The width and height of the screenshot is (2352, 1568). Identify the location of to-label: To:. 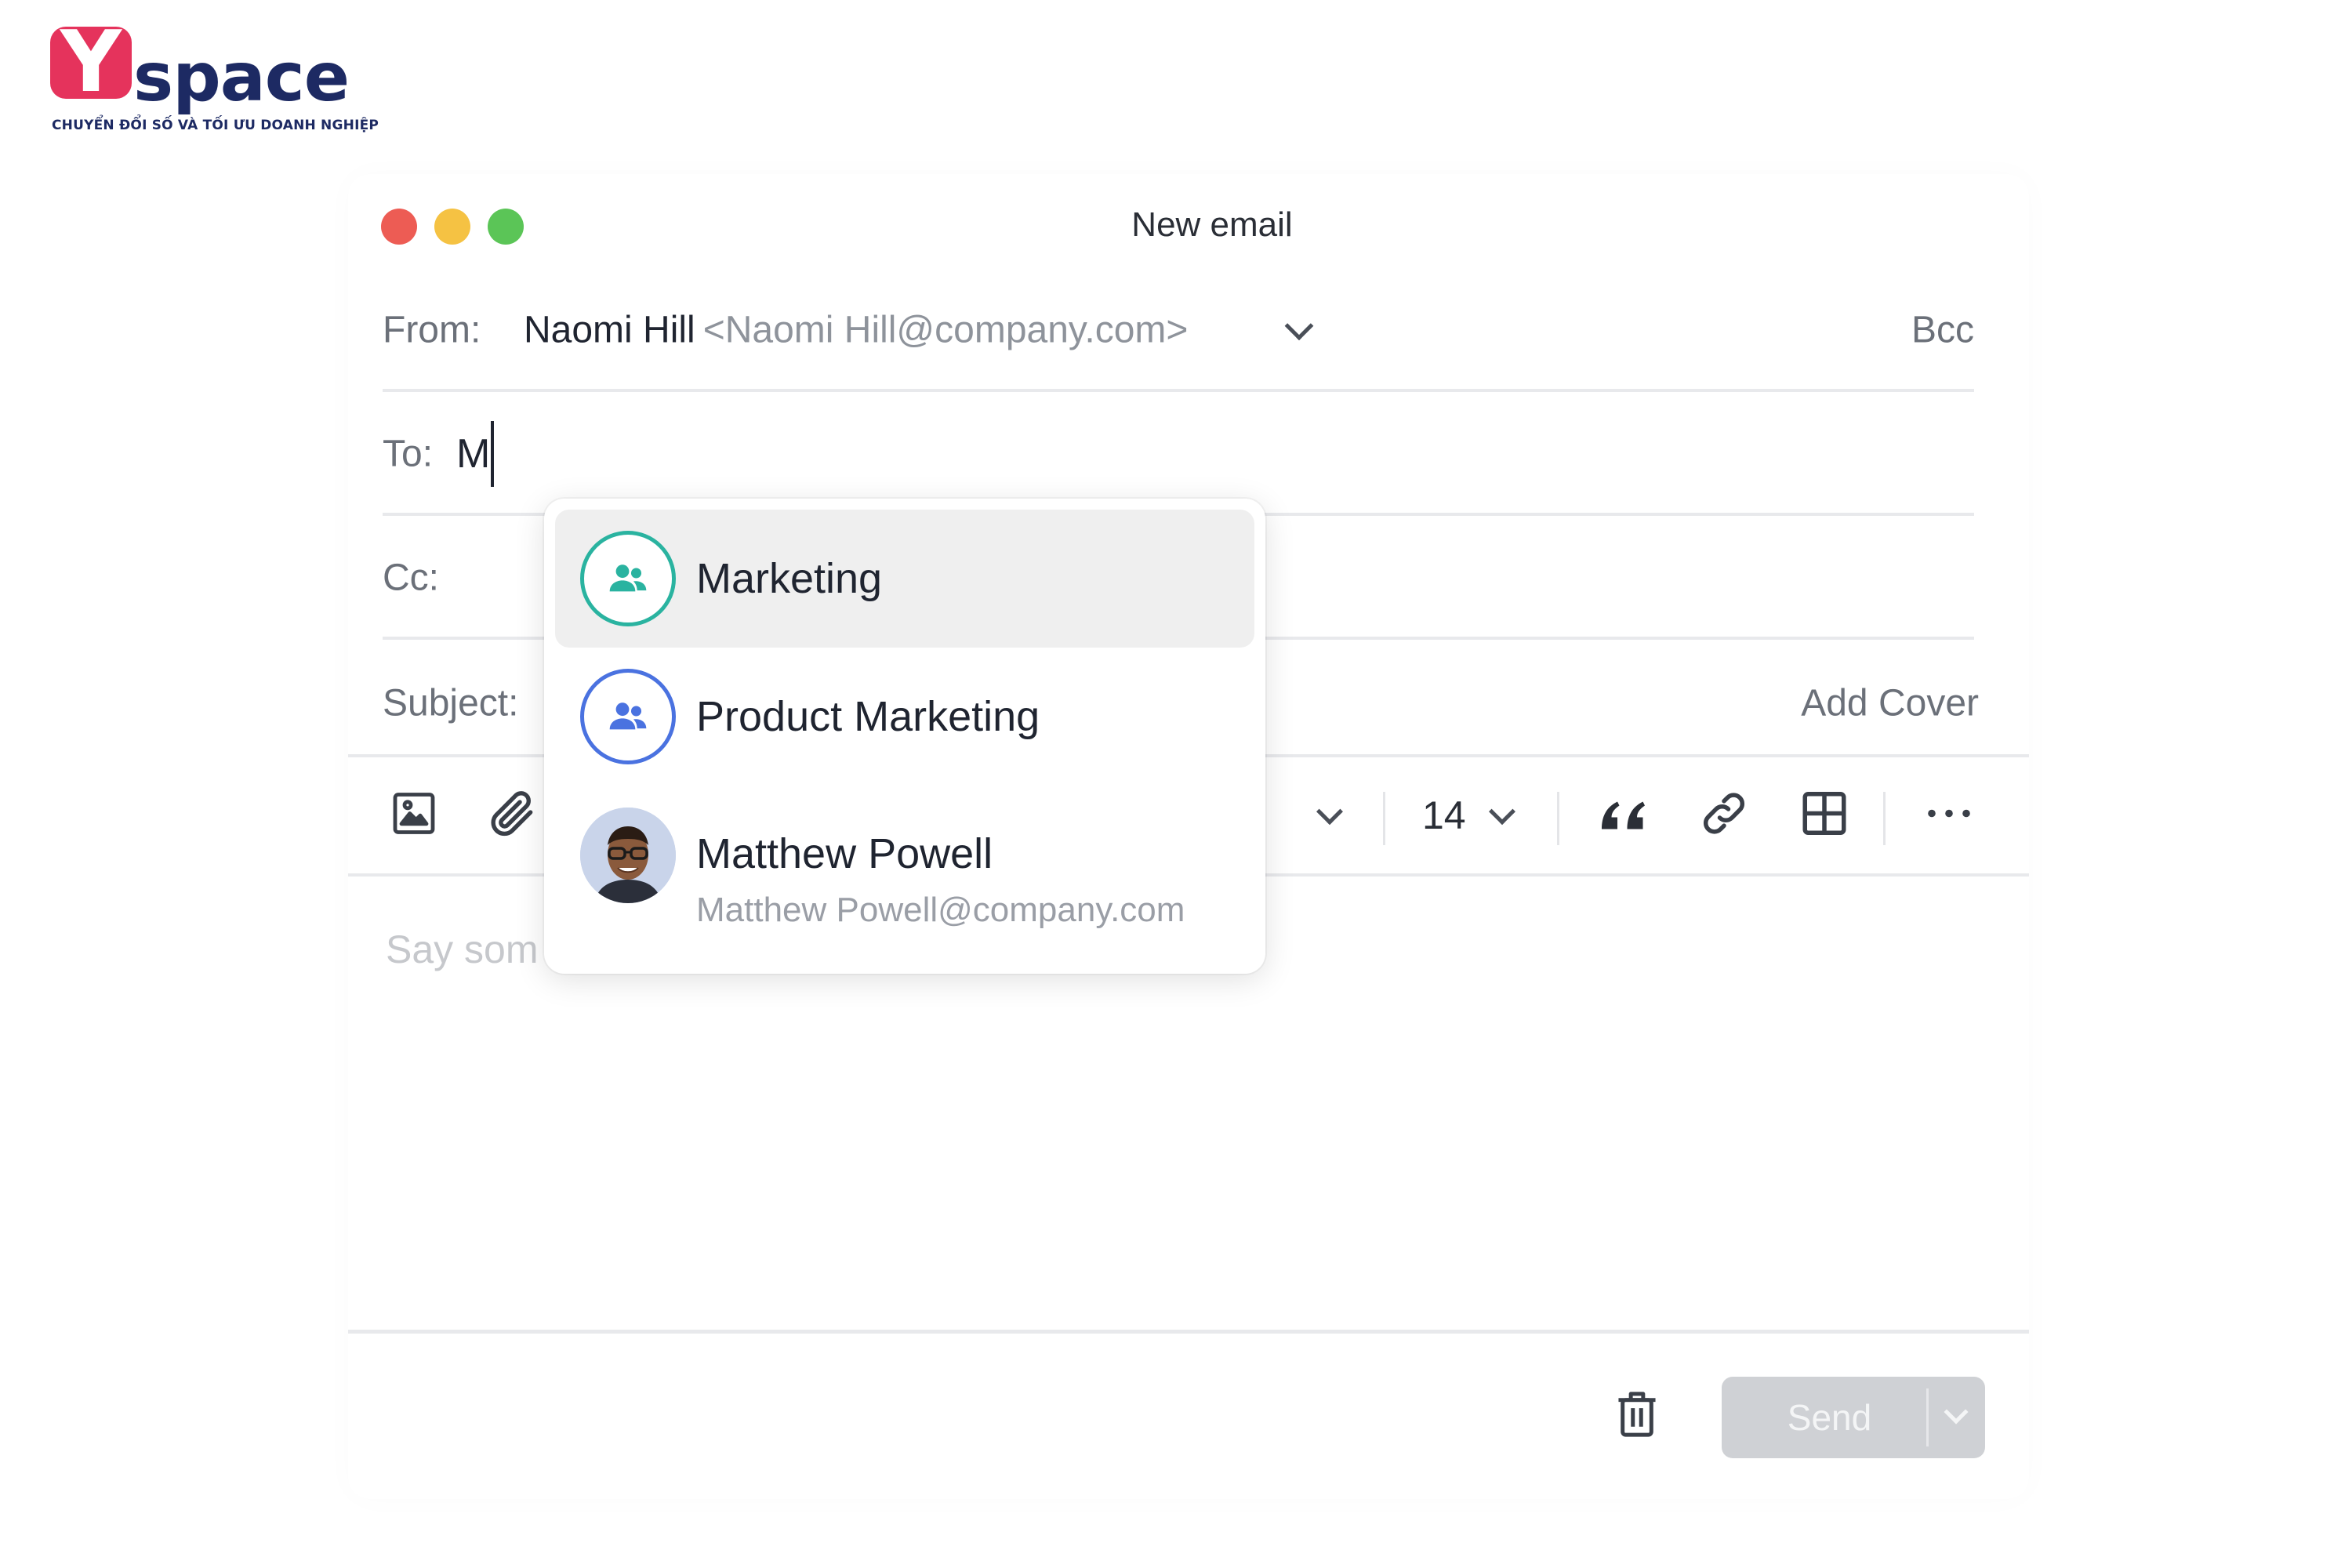
(408, 454).